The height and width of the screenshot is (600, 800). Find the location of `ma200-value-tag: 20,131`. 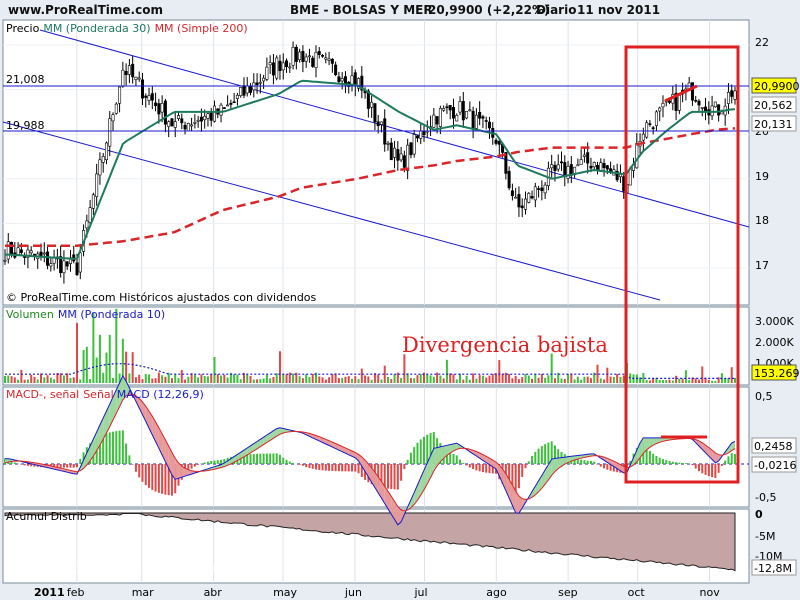

ma200-value-tag: 20,131 is located at coordinates (774, 123).